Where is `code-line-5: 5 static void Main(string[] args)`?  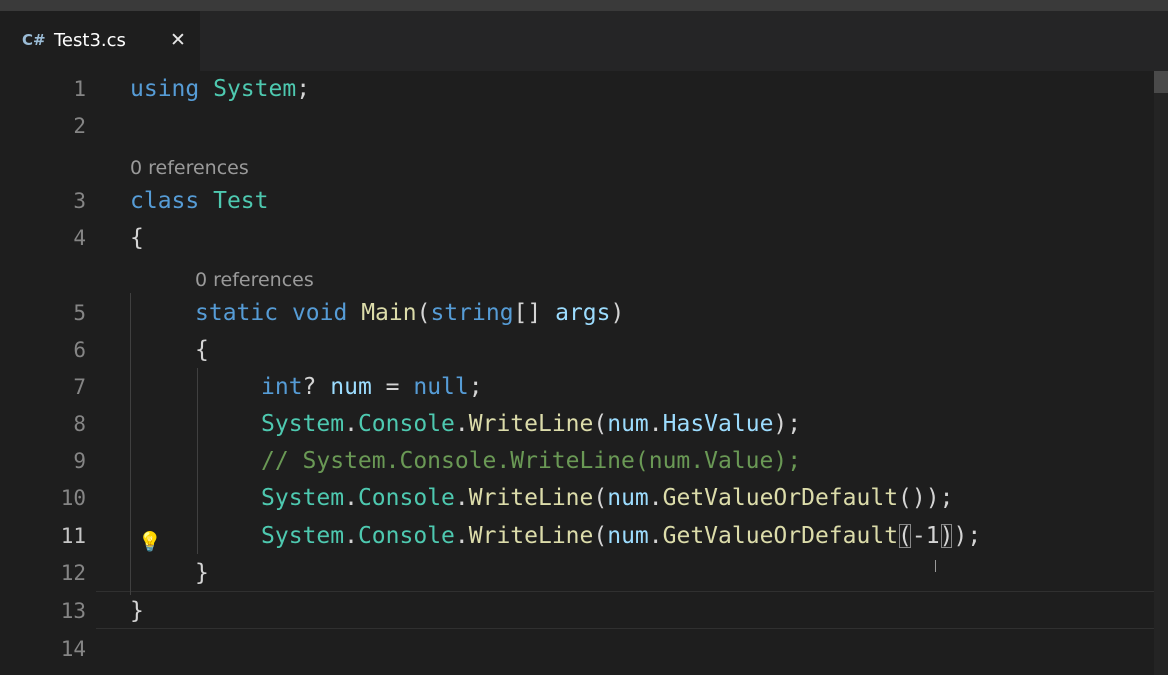
code-line-5: 5 static void Main(string[] args) is located at coordinates (577, 313).